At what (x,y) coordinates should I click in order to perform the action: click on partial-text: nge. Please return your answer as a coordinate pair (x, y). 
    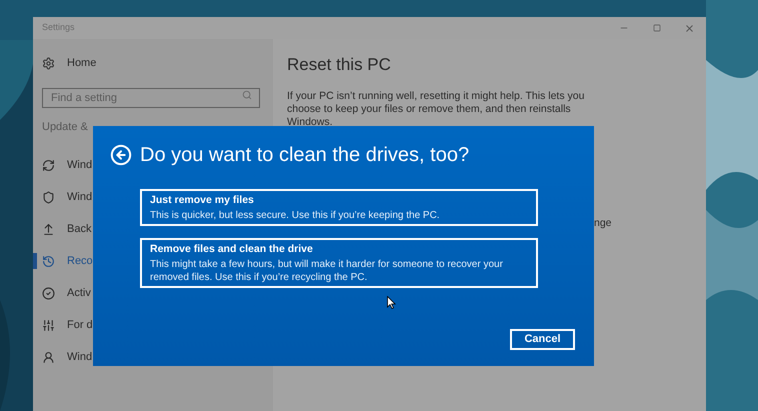
    Looking at the image, I should click on (603, 223).